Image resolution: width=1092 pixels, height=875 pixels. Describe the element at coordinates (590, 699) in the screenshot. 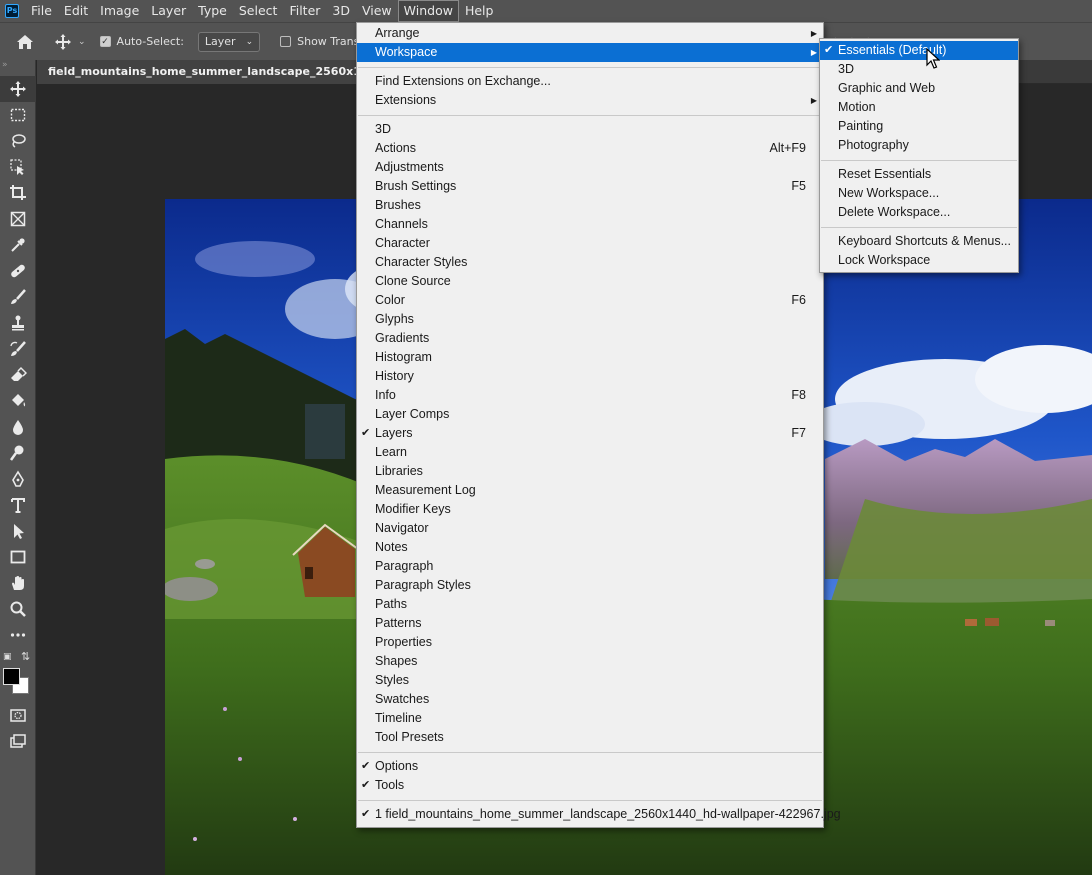

I see `window-menu-item-swatches: Swatches` at that location.